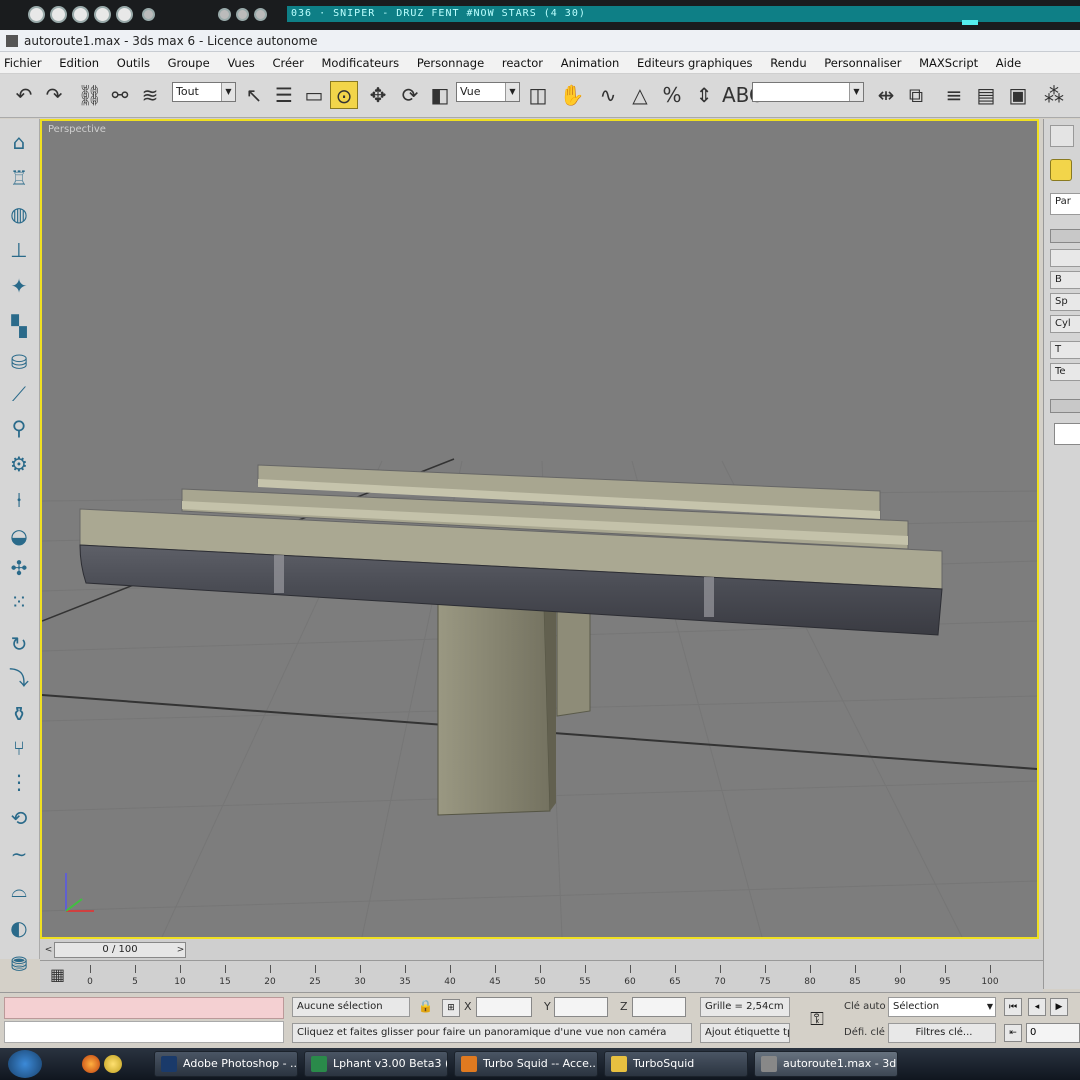 Image resolution: width=1080 pixels, height=1080 pixels. I want to click on cylinder-icon: ⛁, so click(19, 362).